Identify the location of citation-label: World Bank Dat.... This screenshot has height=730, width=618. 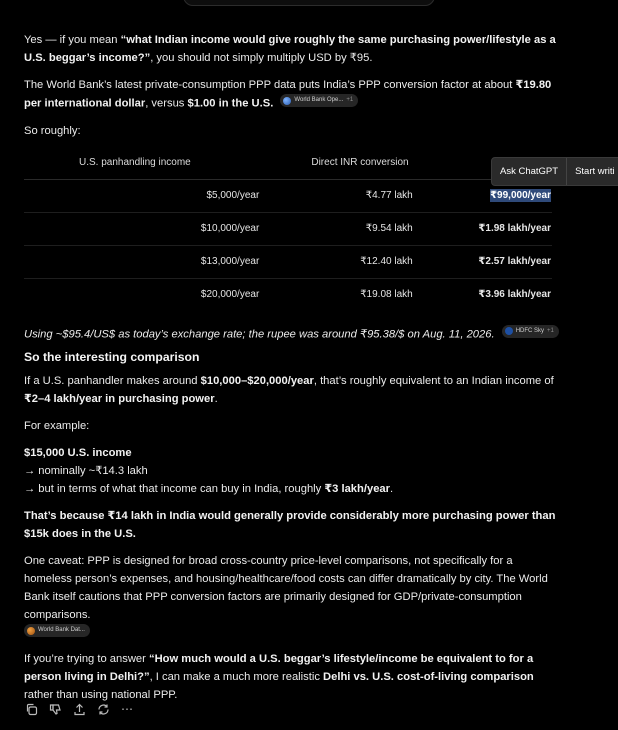
(61, 630).